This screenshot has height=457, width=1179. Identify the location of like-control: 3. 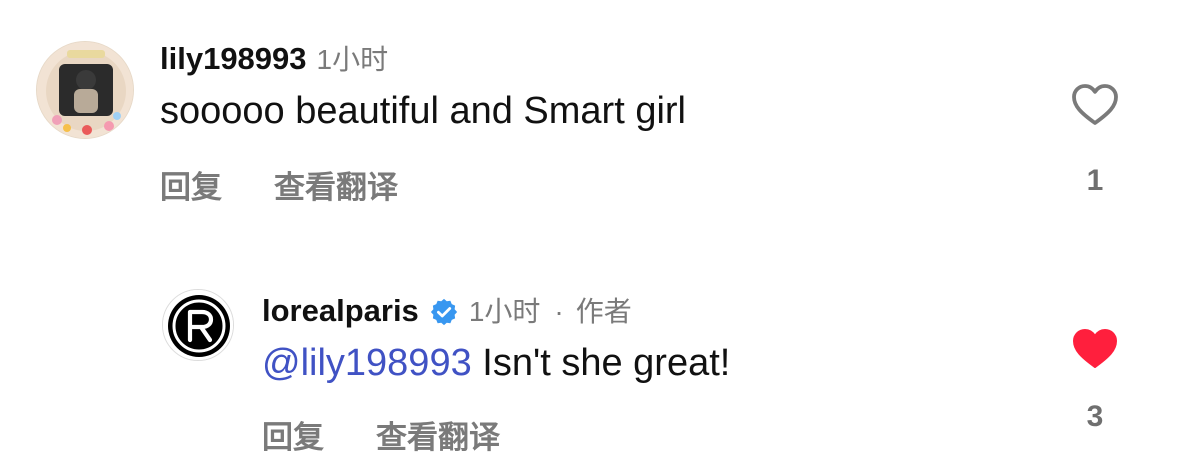
(1095, 380).